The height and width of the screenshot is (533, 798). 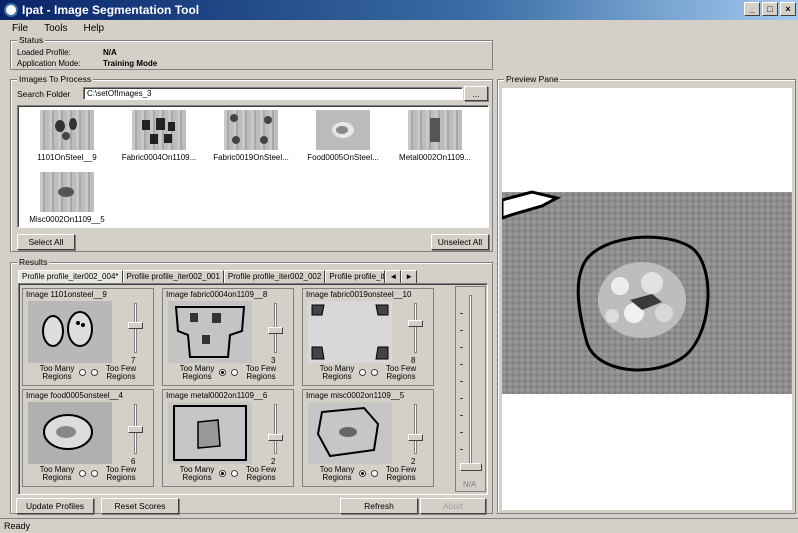 I want to click on master-slider-knob, so click(x=471, y=467).